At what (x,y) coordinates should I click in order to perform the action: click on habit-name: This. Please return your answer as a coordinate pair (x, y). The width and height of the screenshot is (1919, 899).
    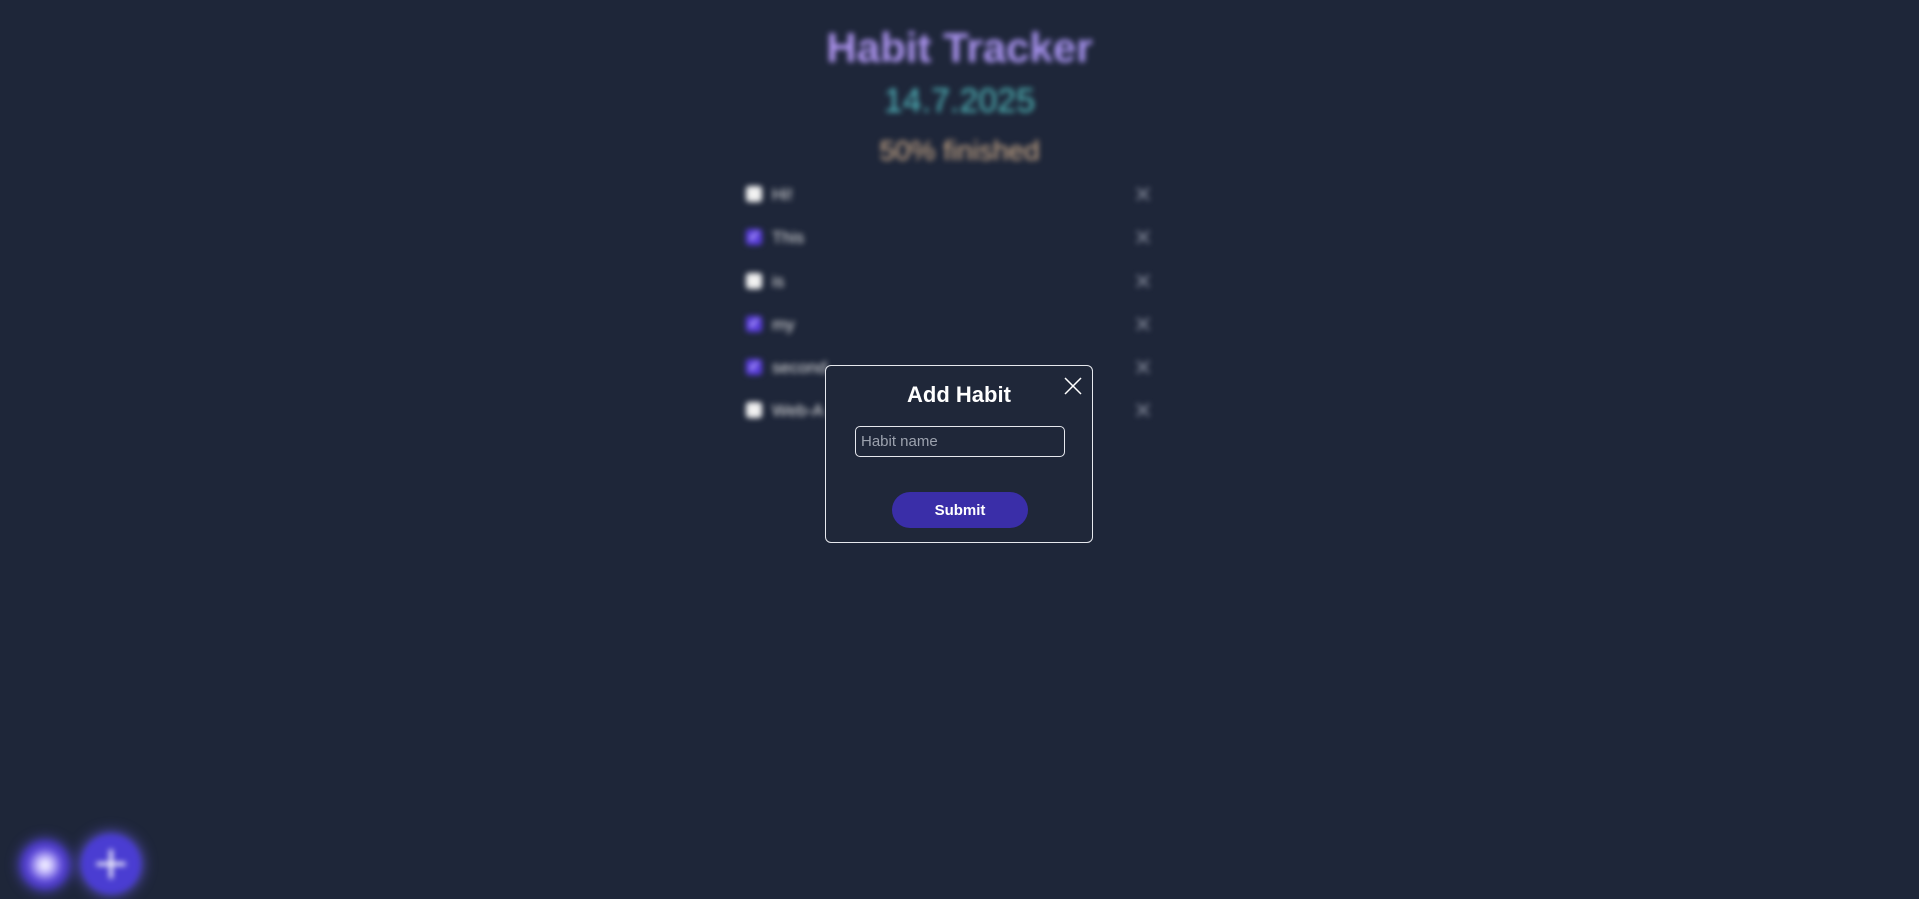
    Looking at the image, I should click on (788, 238).